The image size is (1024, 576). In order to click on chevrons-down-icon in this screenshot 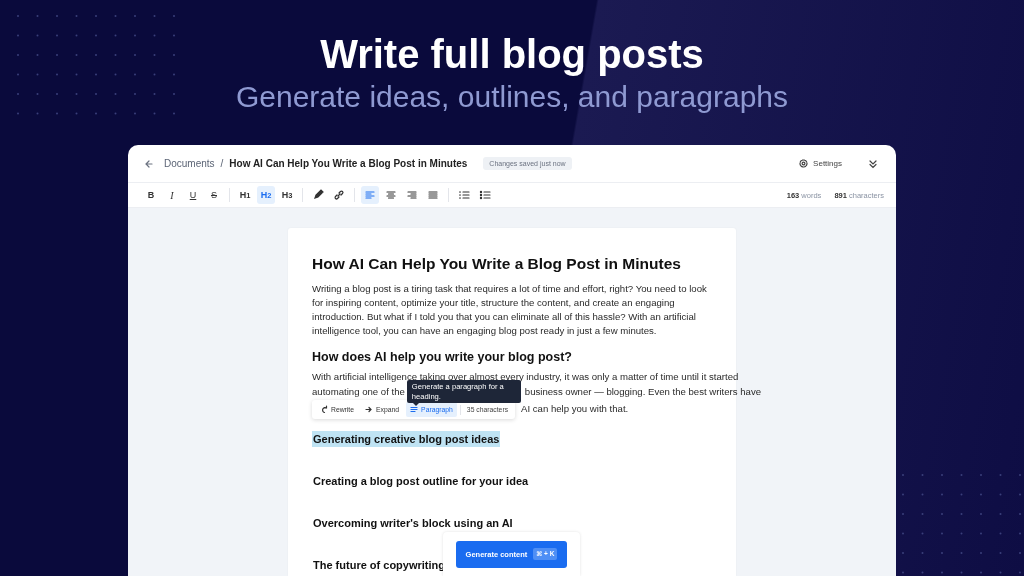, I will do `click(873, 163)`.